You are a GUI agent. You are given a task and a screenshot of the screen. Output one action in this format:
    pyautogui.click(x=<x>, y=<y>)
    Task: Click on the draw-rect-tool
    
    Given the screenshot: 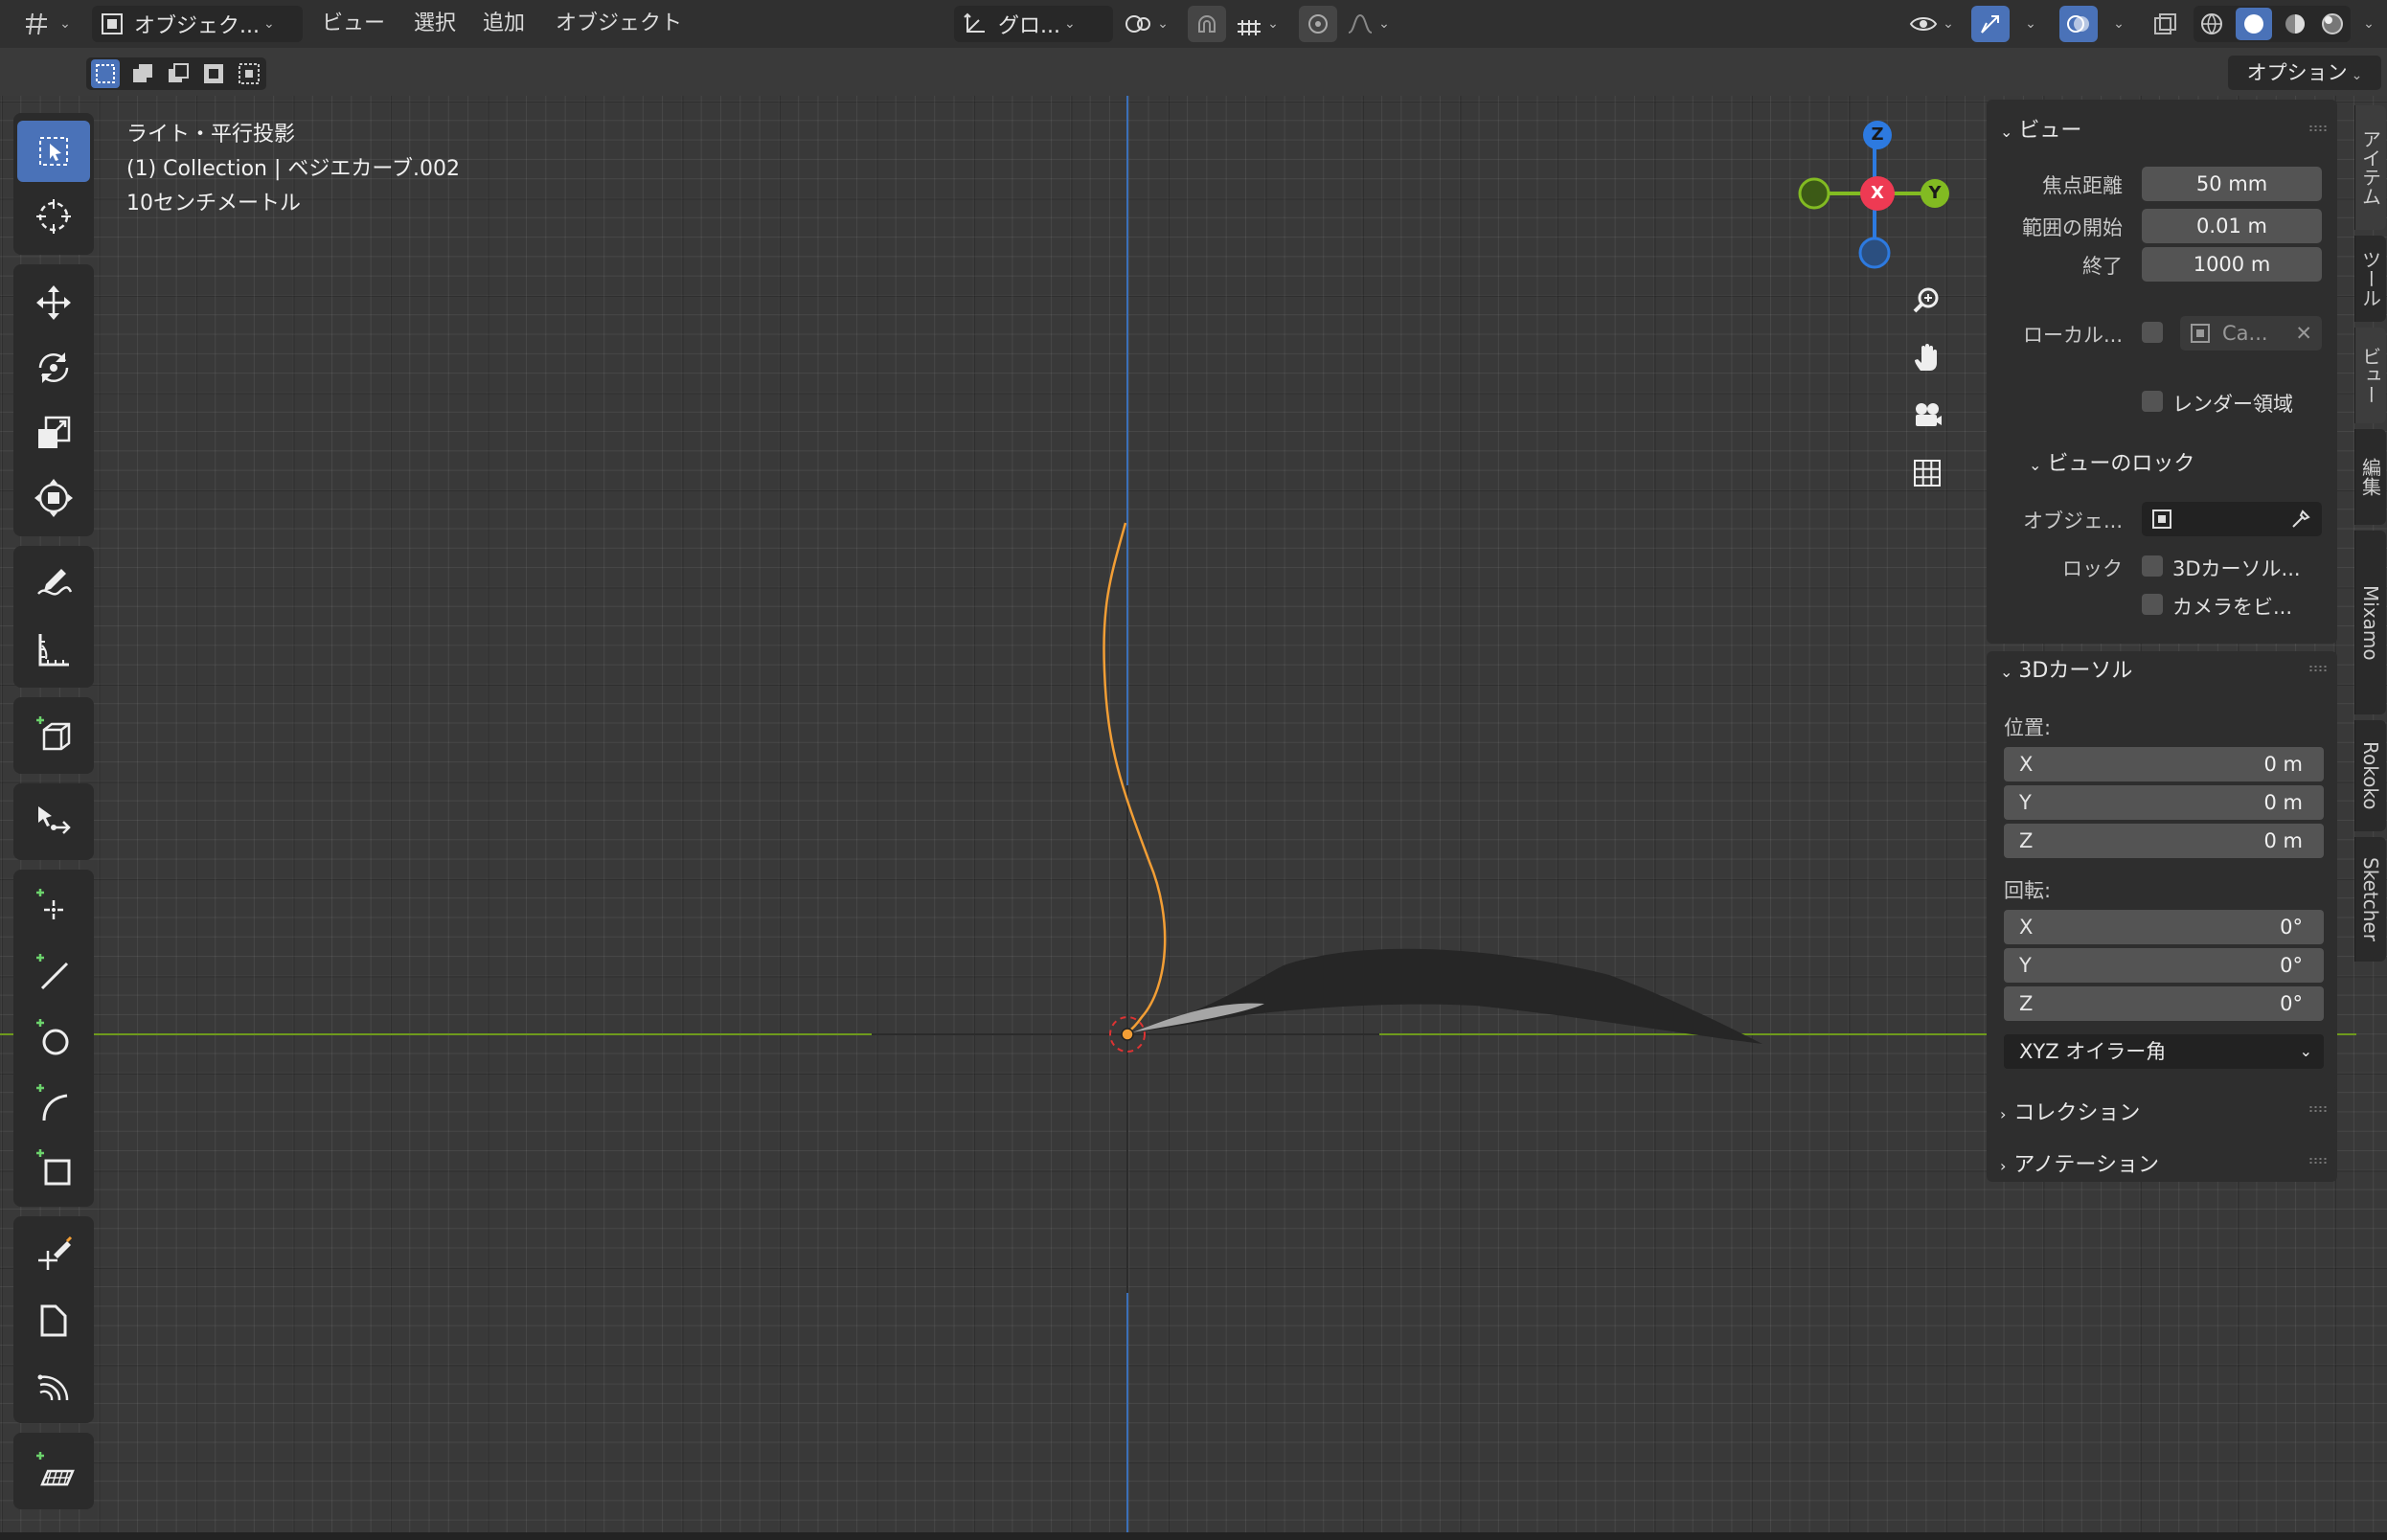 What is the action you would take?
    pyautogui.click(x=53, y=1168)
    